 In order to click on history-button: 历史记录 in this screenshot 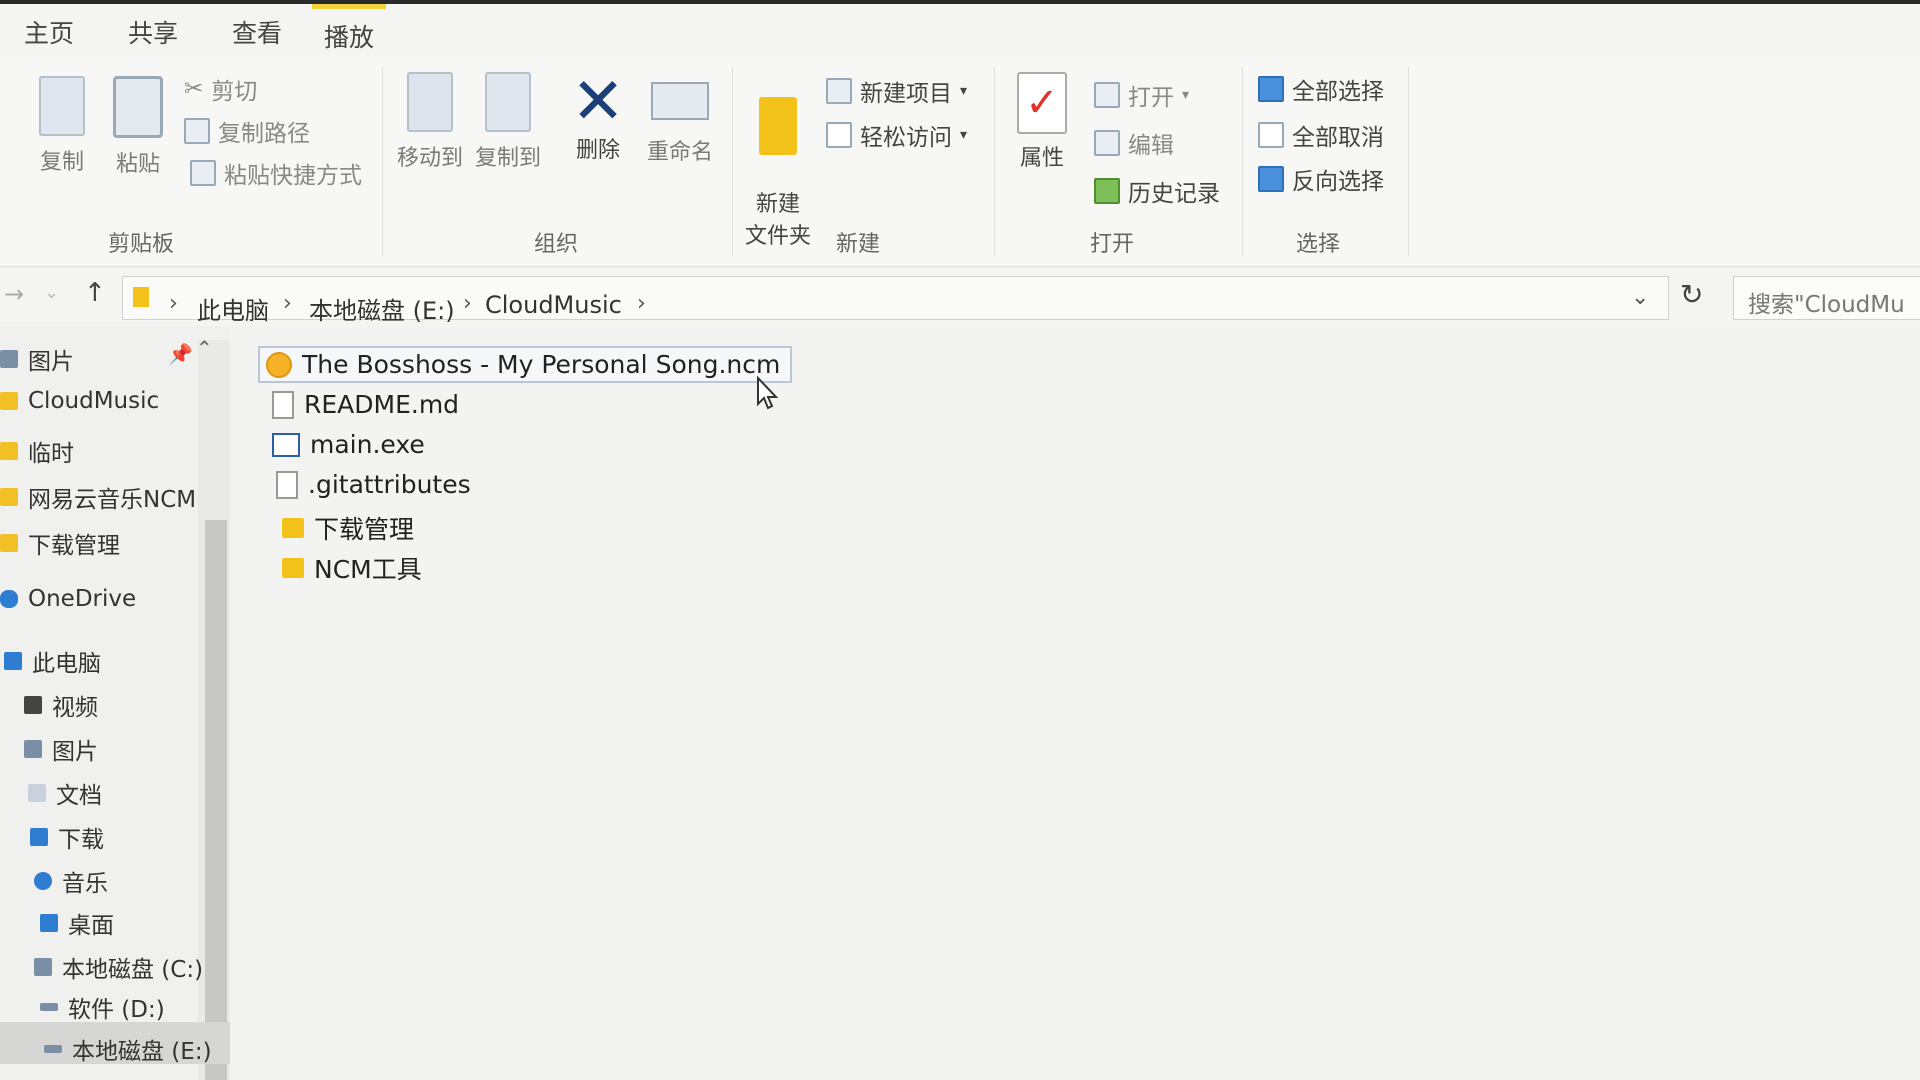, I will do `click(1157, 191)`.